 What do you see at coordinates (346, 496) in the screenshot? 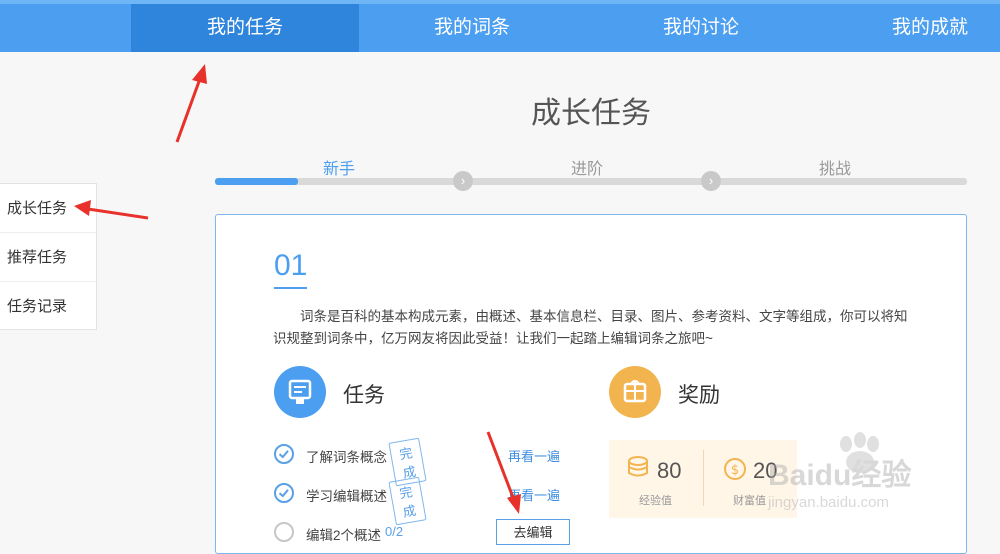
I see `task-text: 学习编辑概述` at bounding box center [346, 496].